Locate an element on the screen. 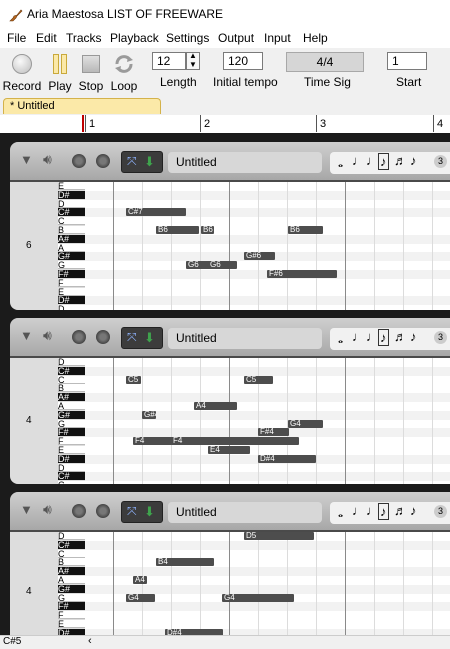  menu-edit: Edit is located at coordinates (46, 38).